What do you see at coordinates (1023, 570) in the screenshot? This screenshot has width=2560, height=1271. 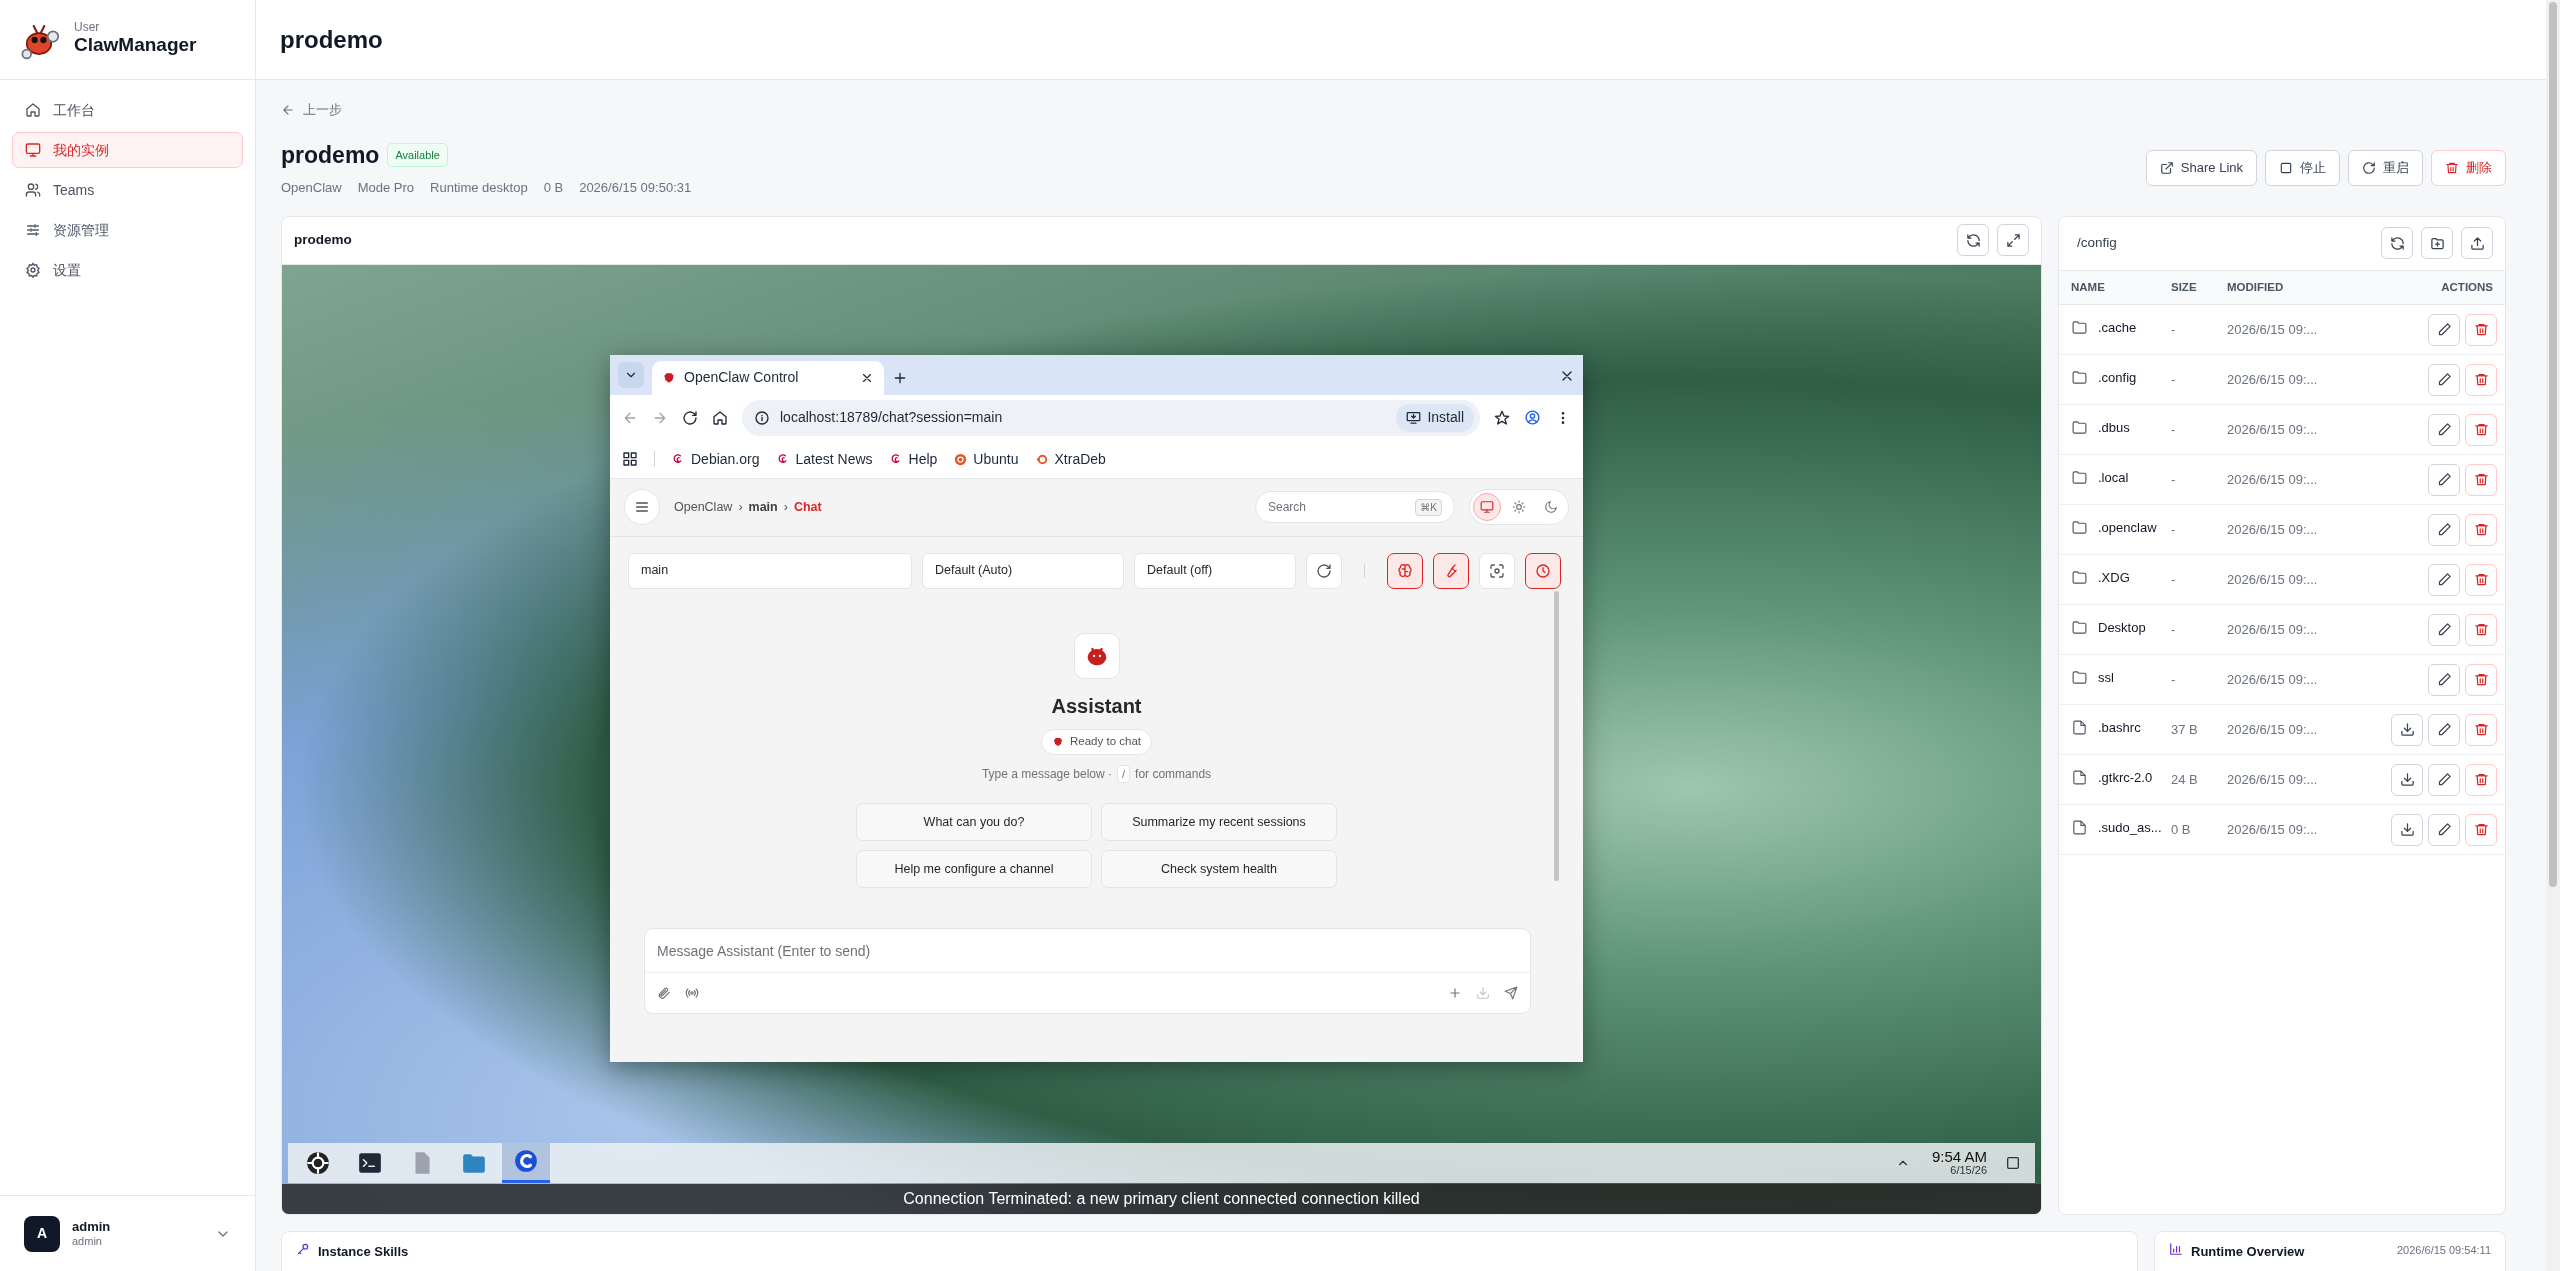 I see `select-field: Default (Auto)` at bounding box center [1023, 570].